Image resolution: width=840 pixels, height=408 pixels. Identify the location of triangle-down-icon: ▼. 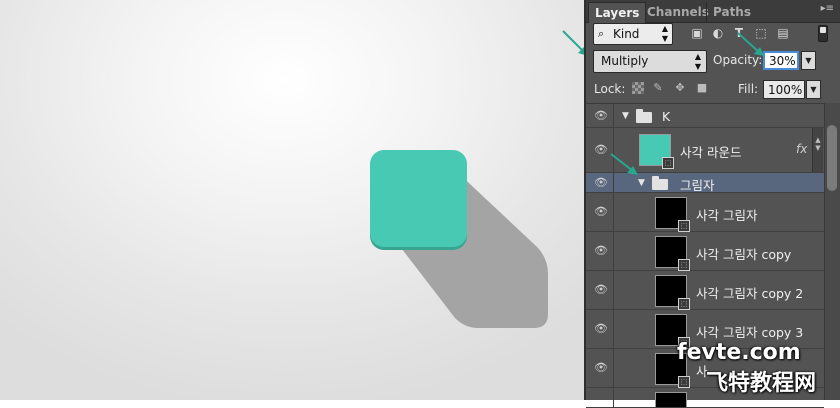
(625, 116).